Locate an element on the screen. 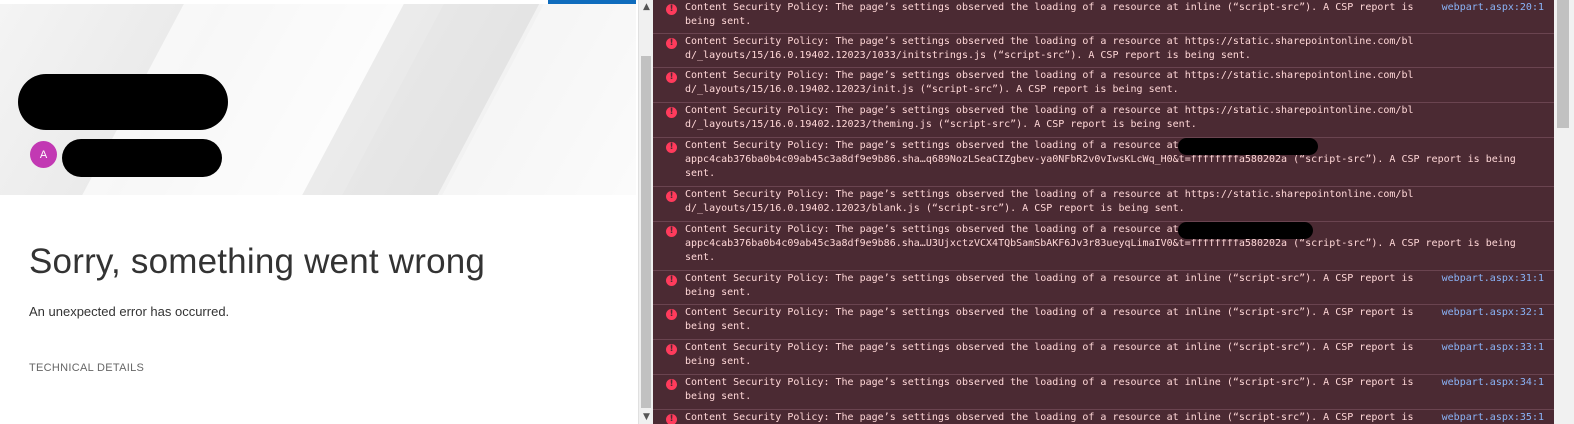  source-link: webpart.aspx:33:1 is located at coordinates (1493, 348).